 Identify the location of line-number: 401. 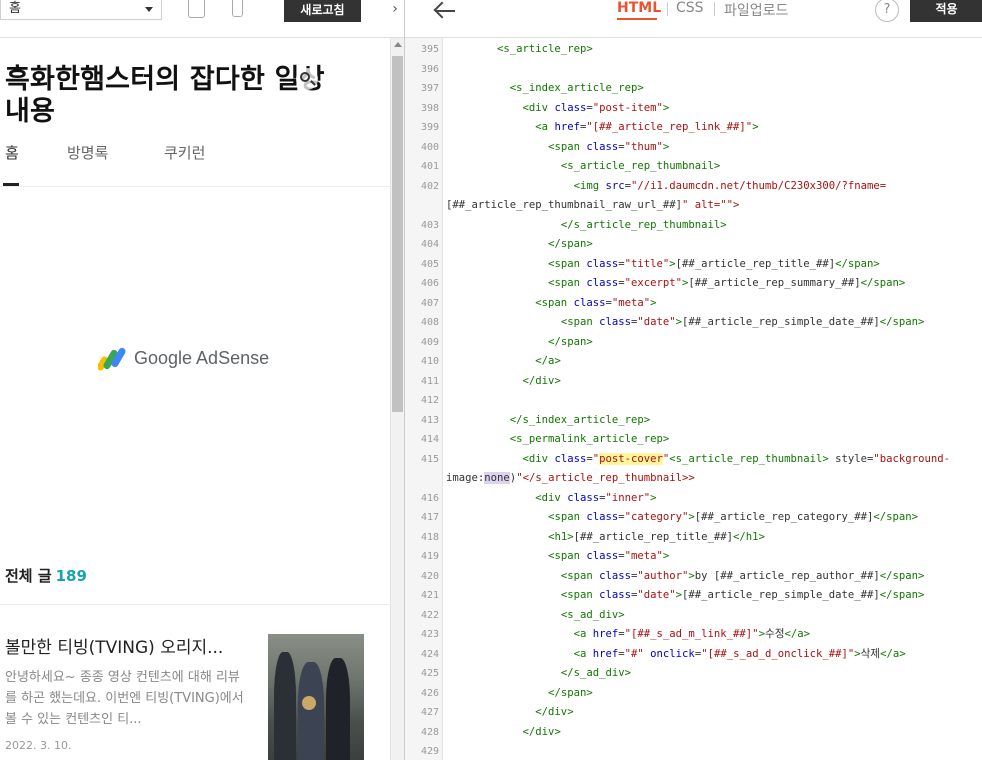
(429, 166).